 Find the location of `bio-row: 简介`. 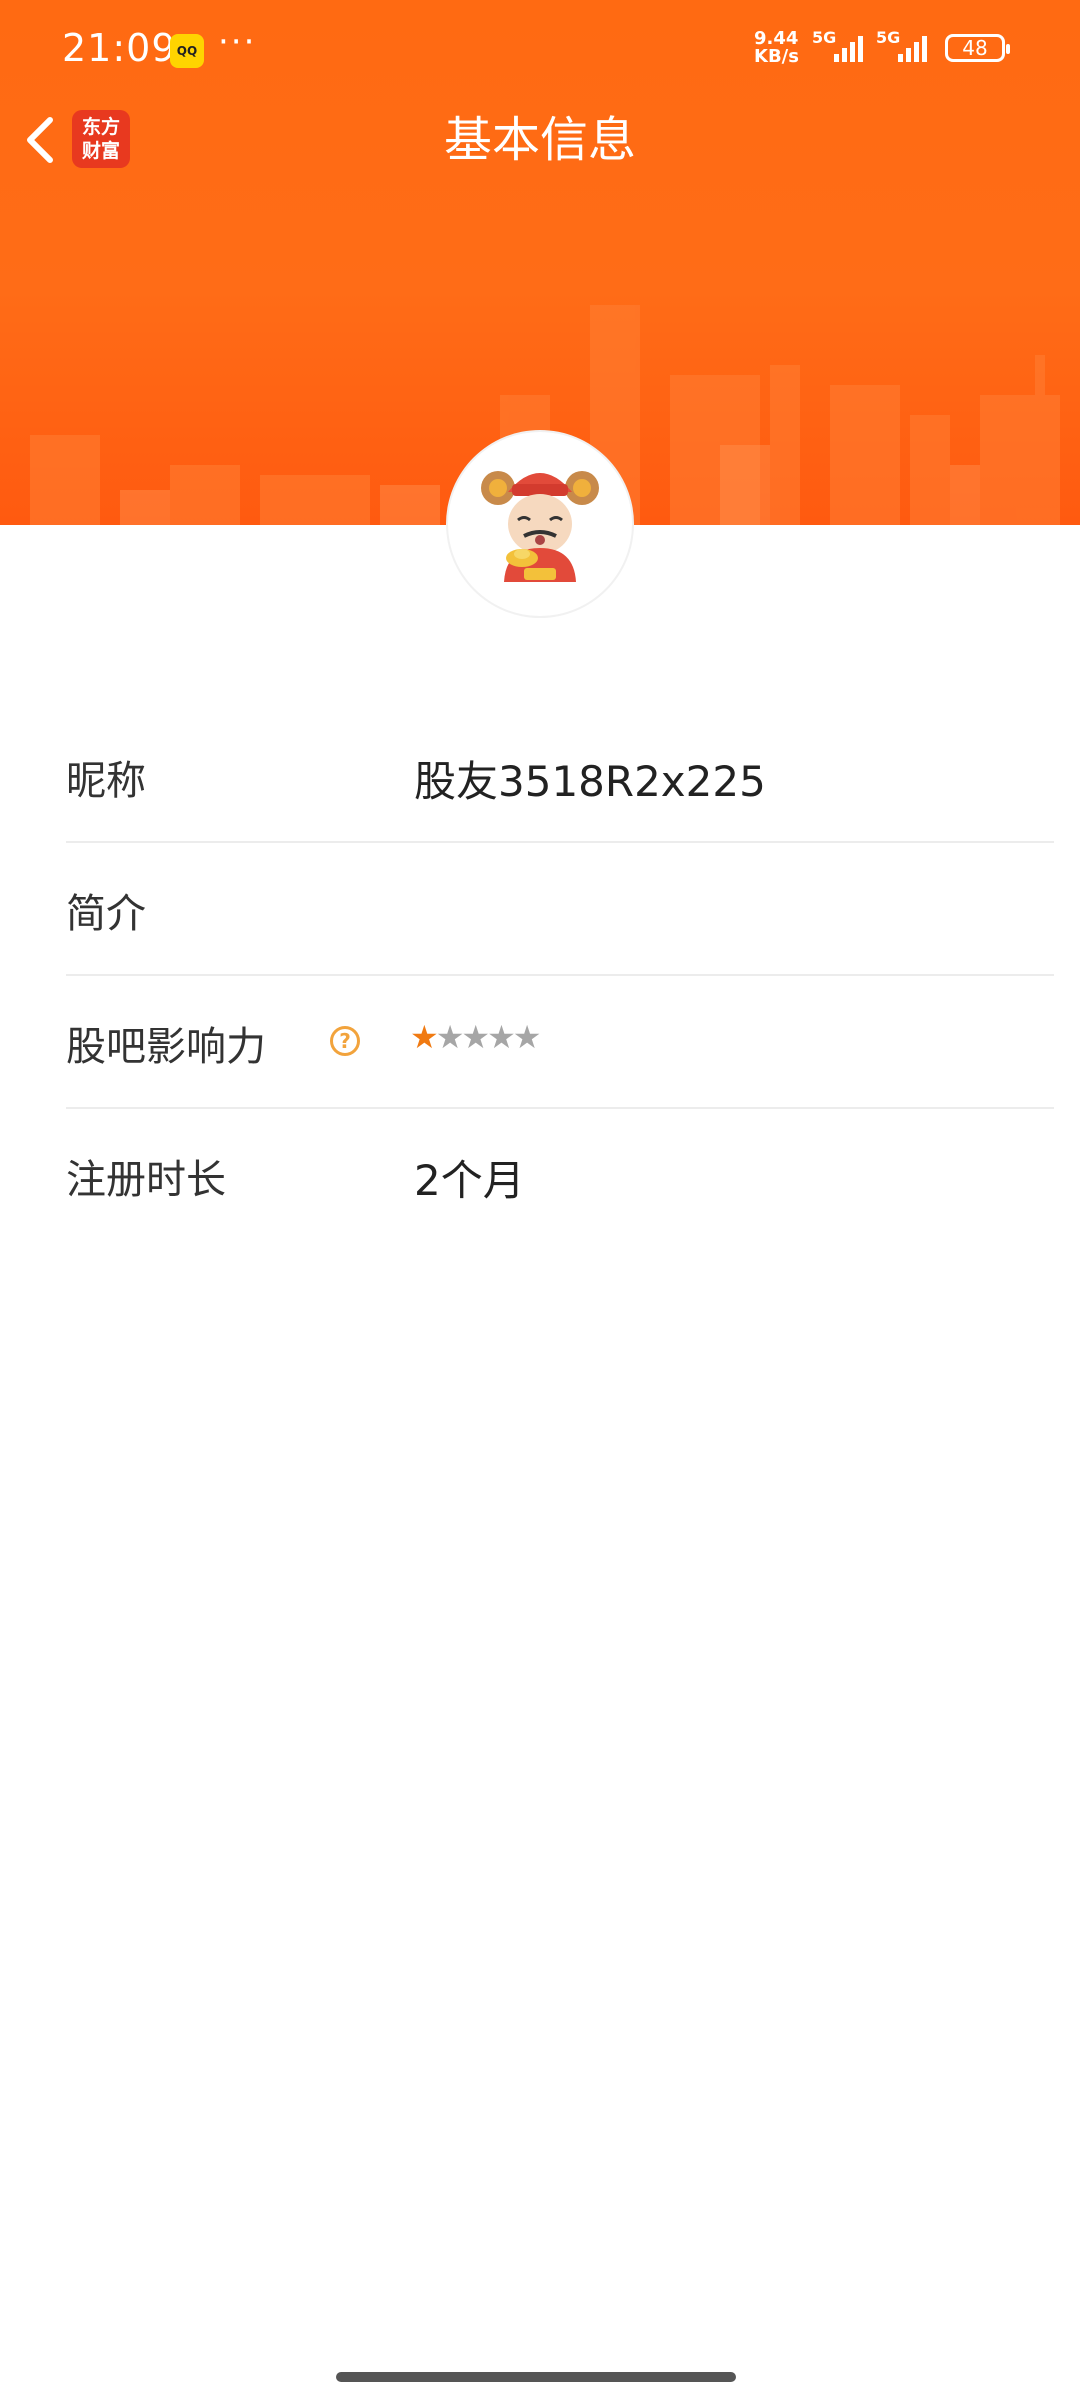

bio-row: 简介 is located at coordinates (560, 909).